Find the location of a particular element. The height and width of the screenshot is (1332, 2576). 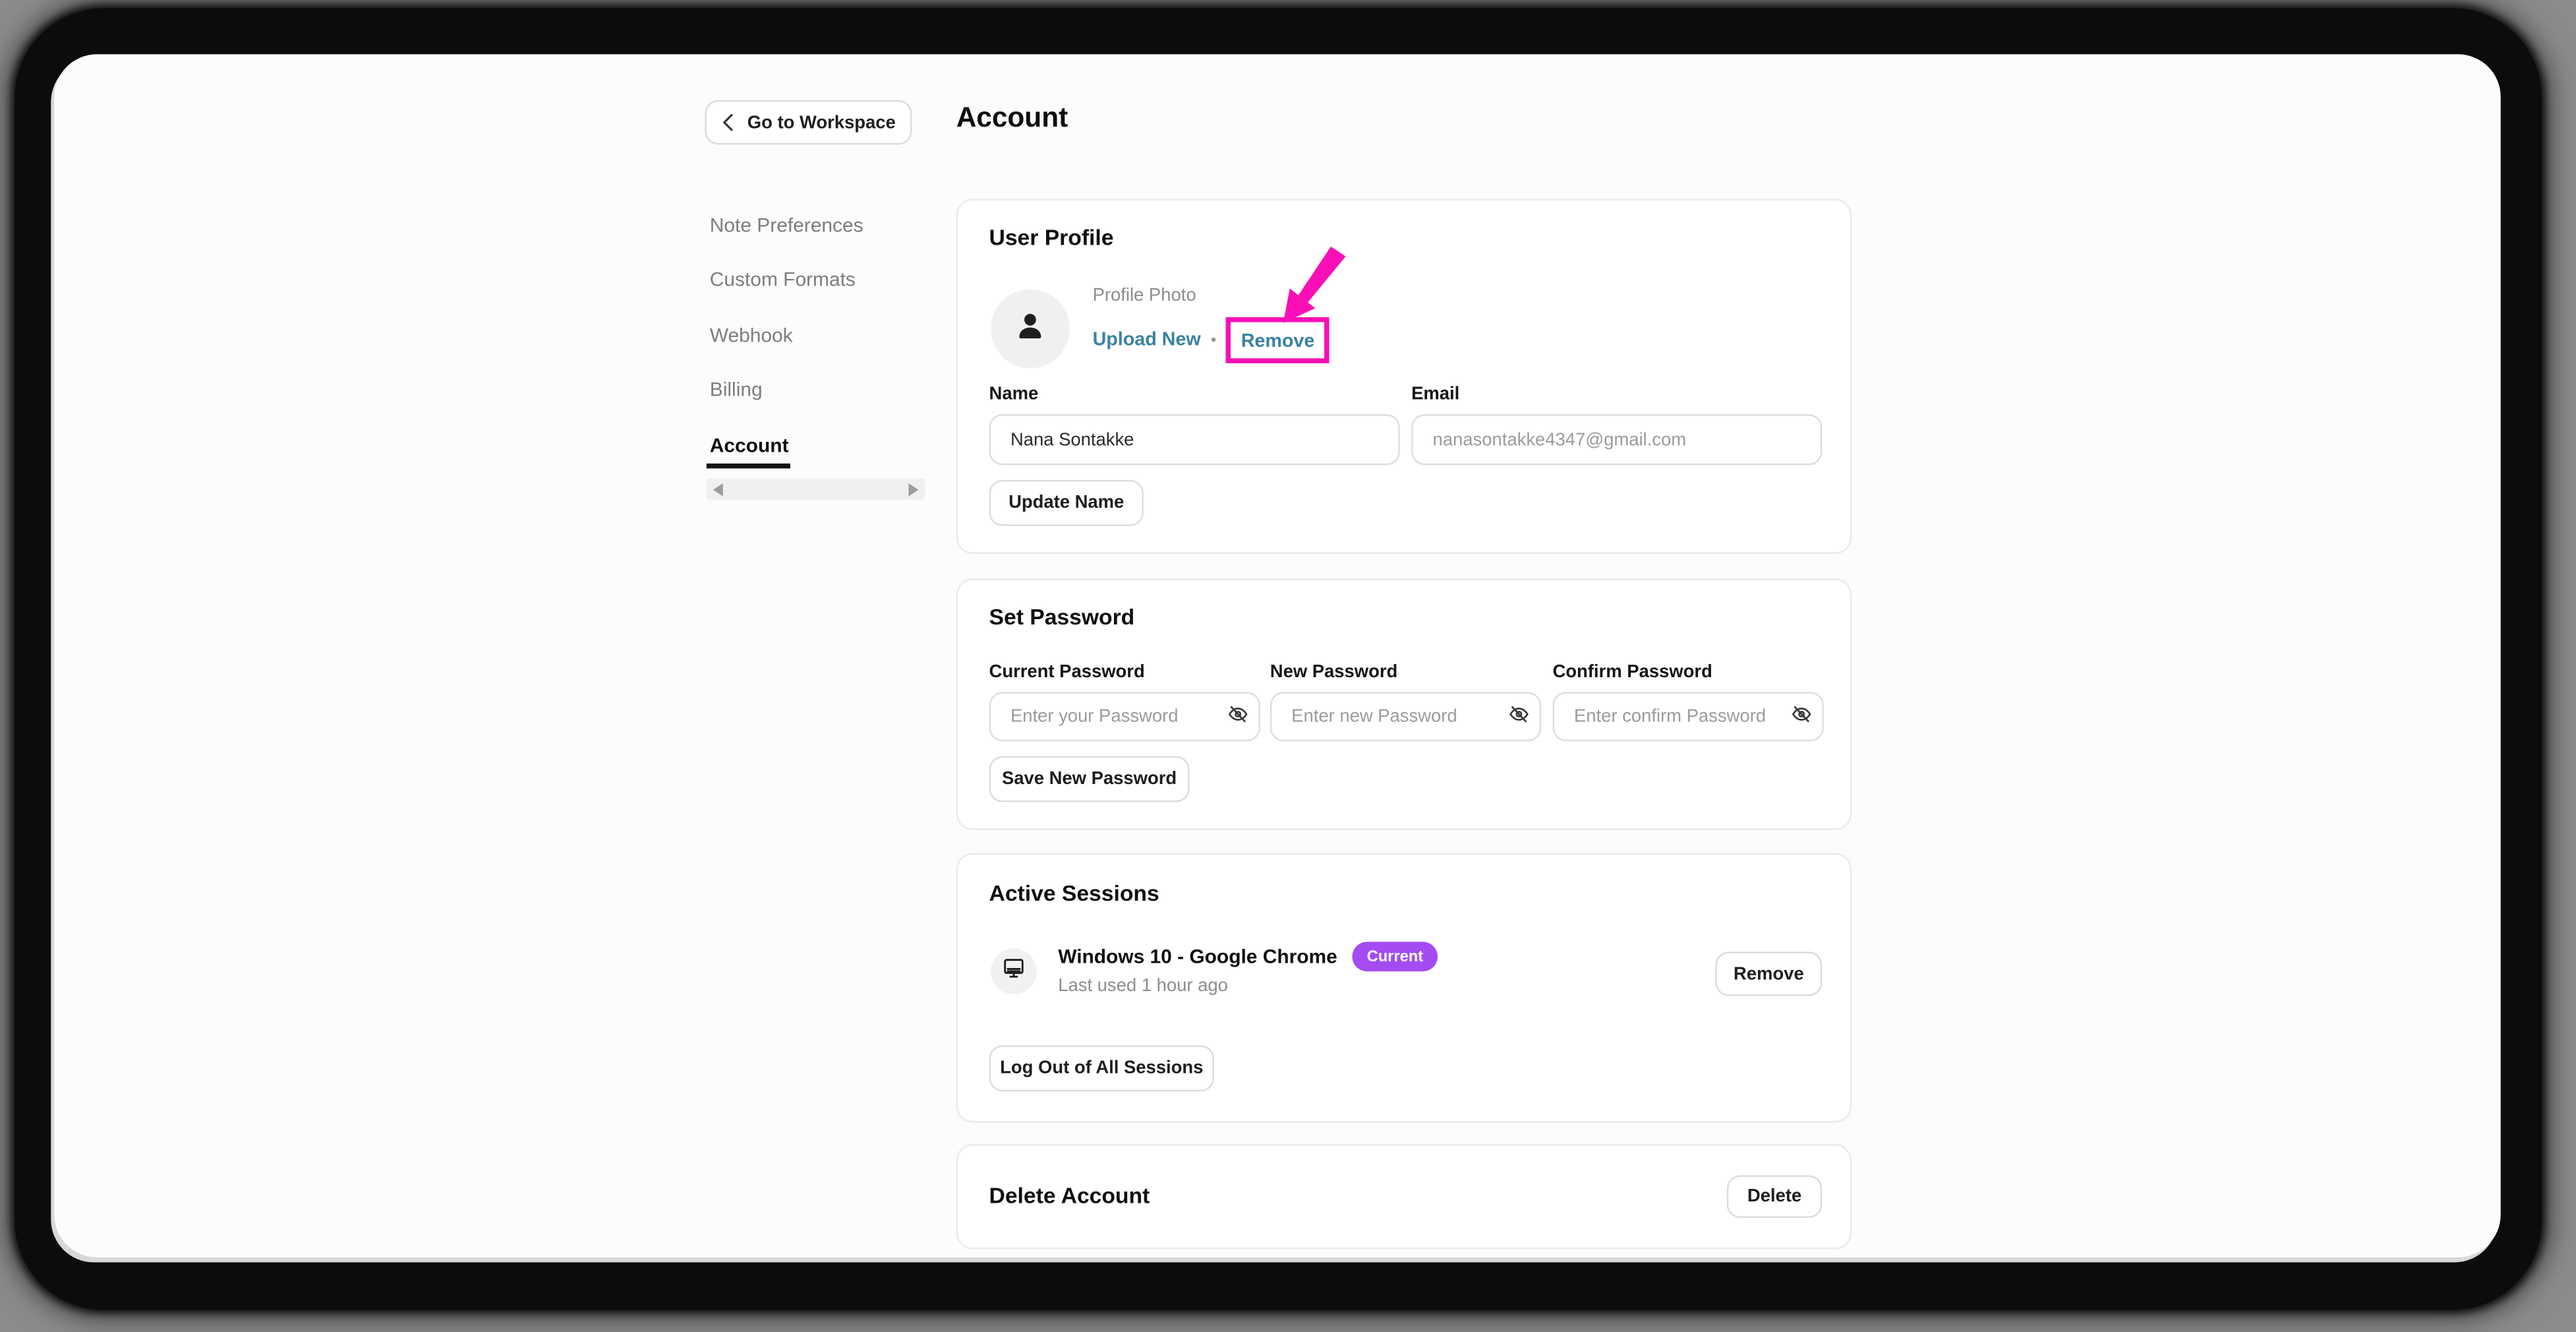

delete-account-card: Delete Account Delete is located at coordinates (1404, 1196).